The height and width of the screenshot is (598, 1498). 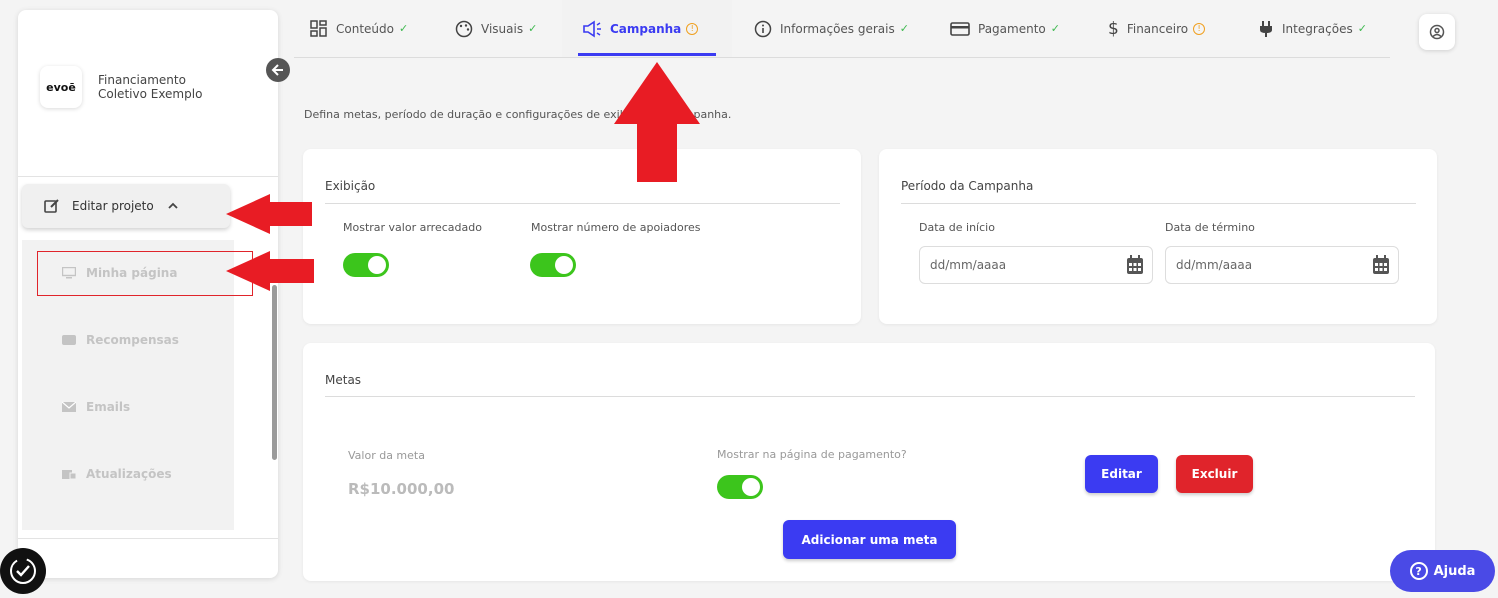 What do you see at coordinates (967, 186) in the screenshot?
I see `card-title: Período da Campanha` at bounding box center [967, 186].